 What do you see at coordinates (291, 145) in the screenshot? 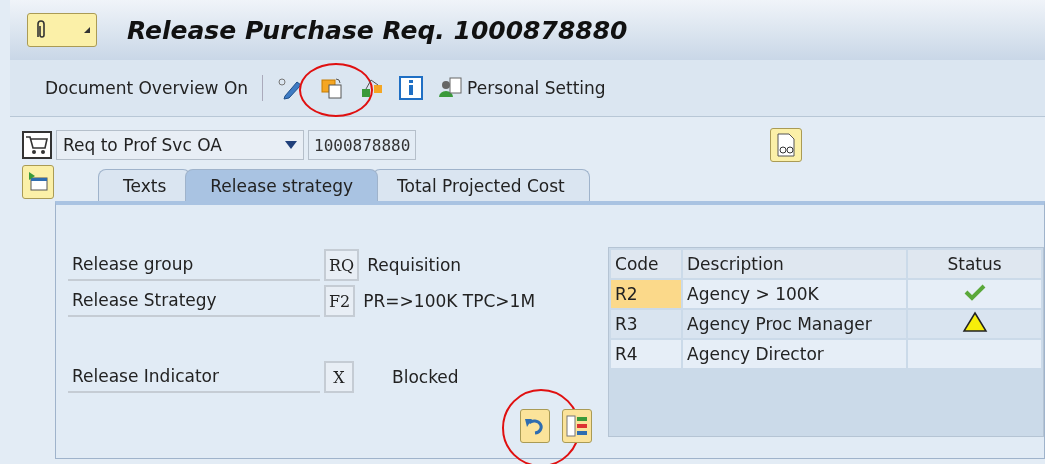
I see `dropdown-caret-icon` at bounding box center [291, 145].